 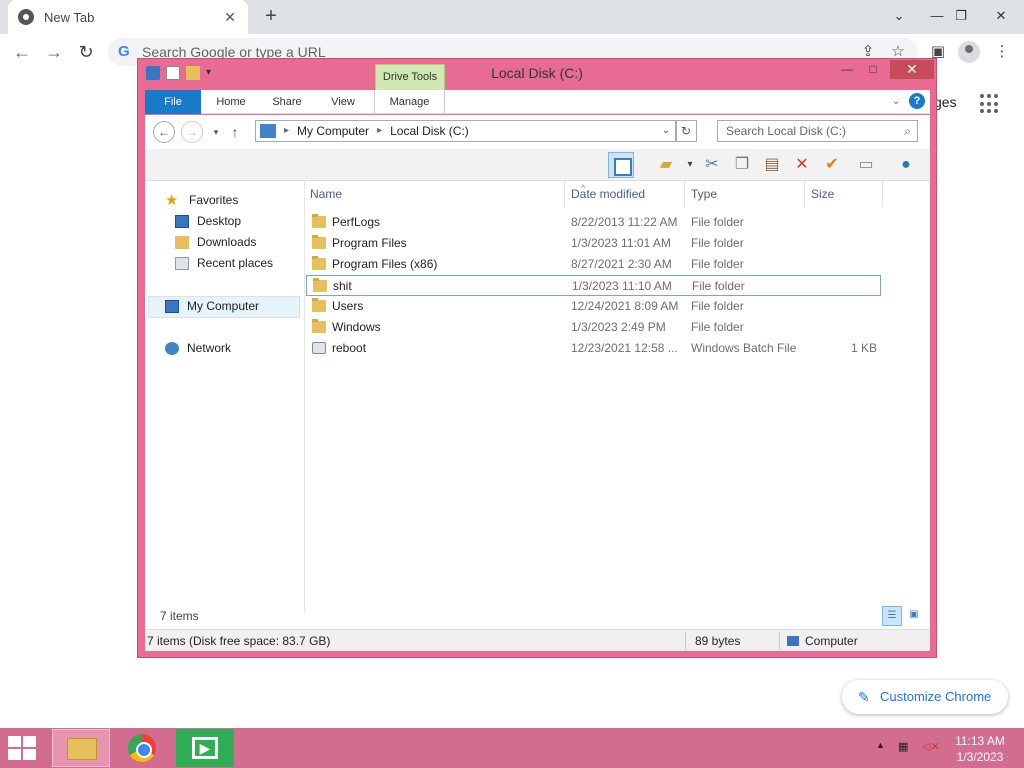 I want to click on back-button: ←, so click(x=164, y=132).